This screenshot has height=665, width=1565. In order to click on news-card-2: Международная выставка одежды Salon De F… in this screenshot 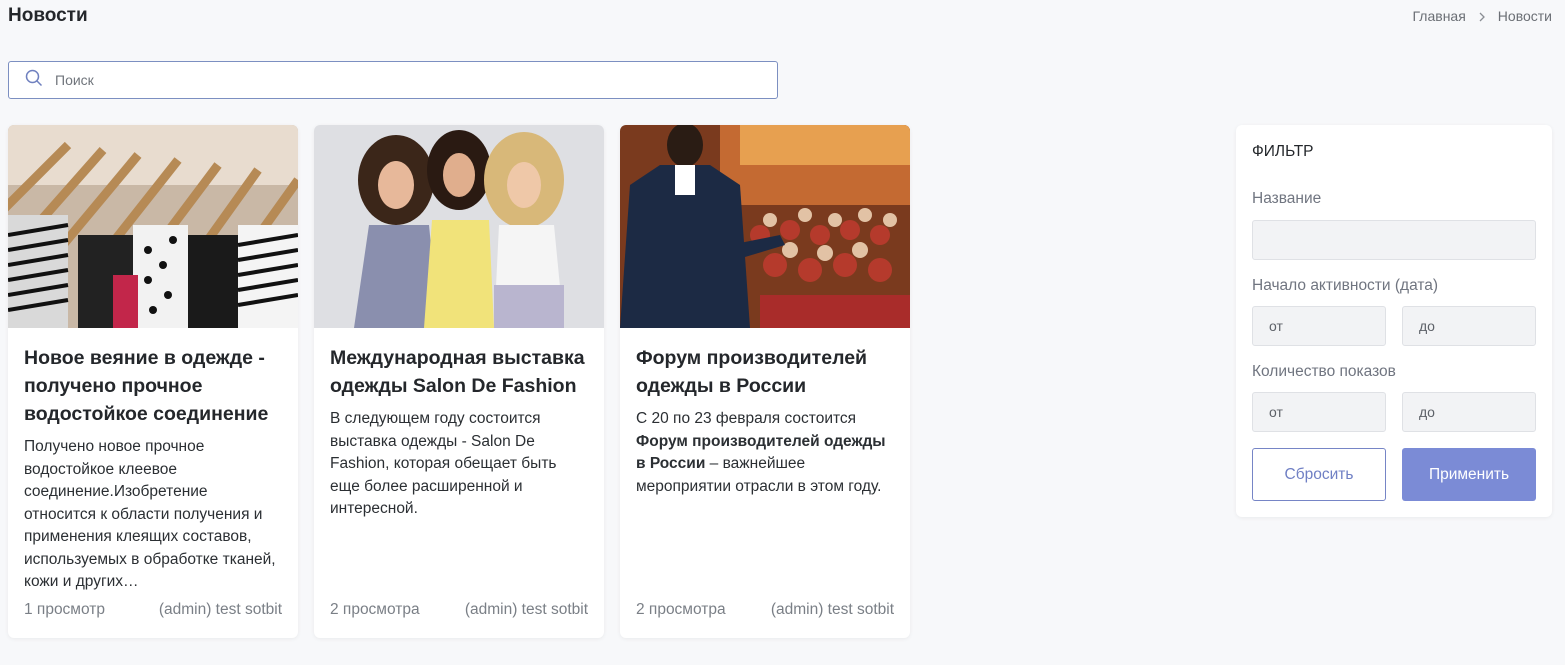, I will do `click(459, 381)`.